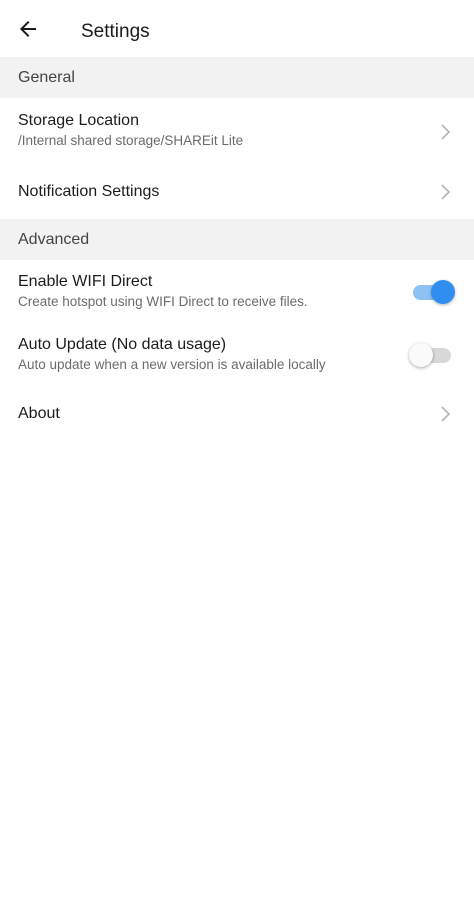  Describe the element at coordinates (237, 28) in the screenshot. I see `app-bar: Settings` at that location.